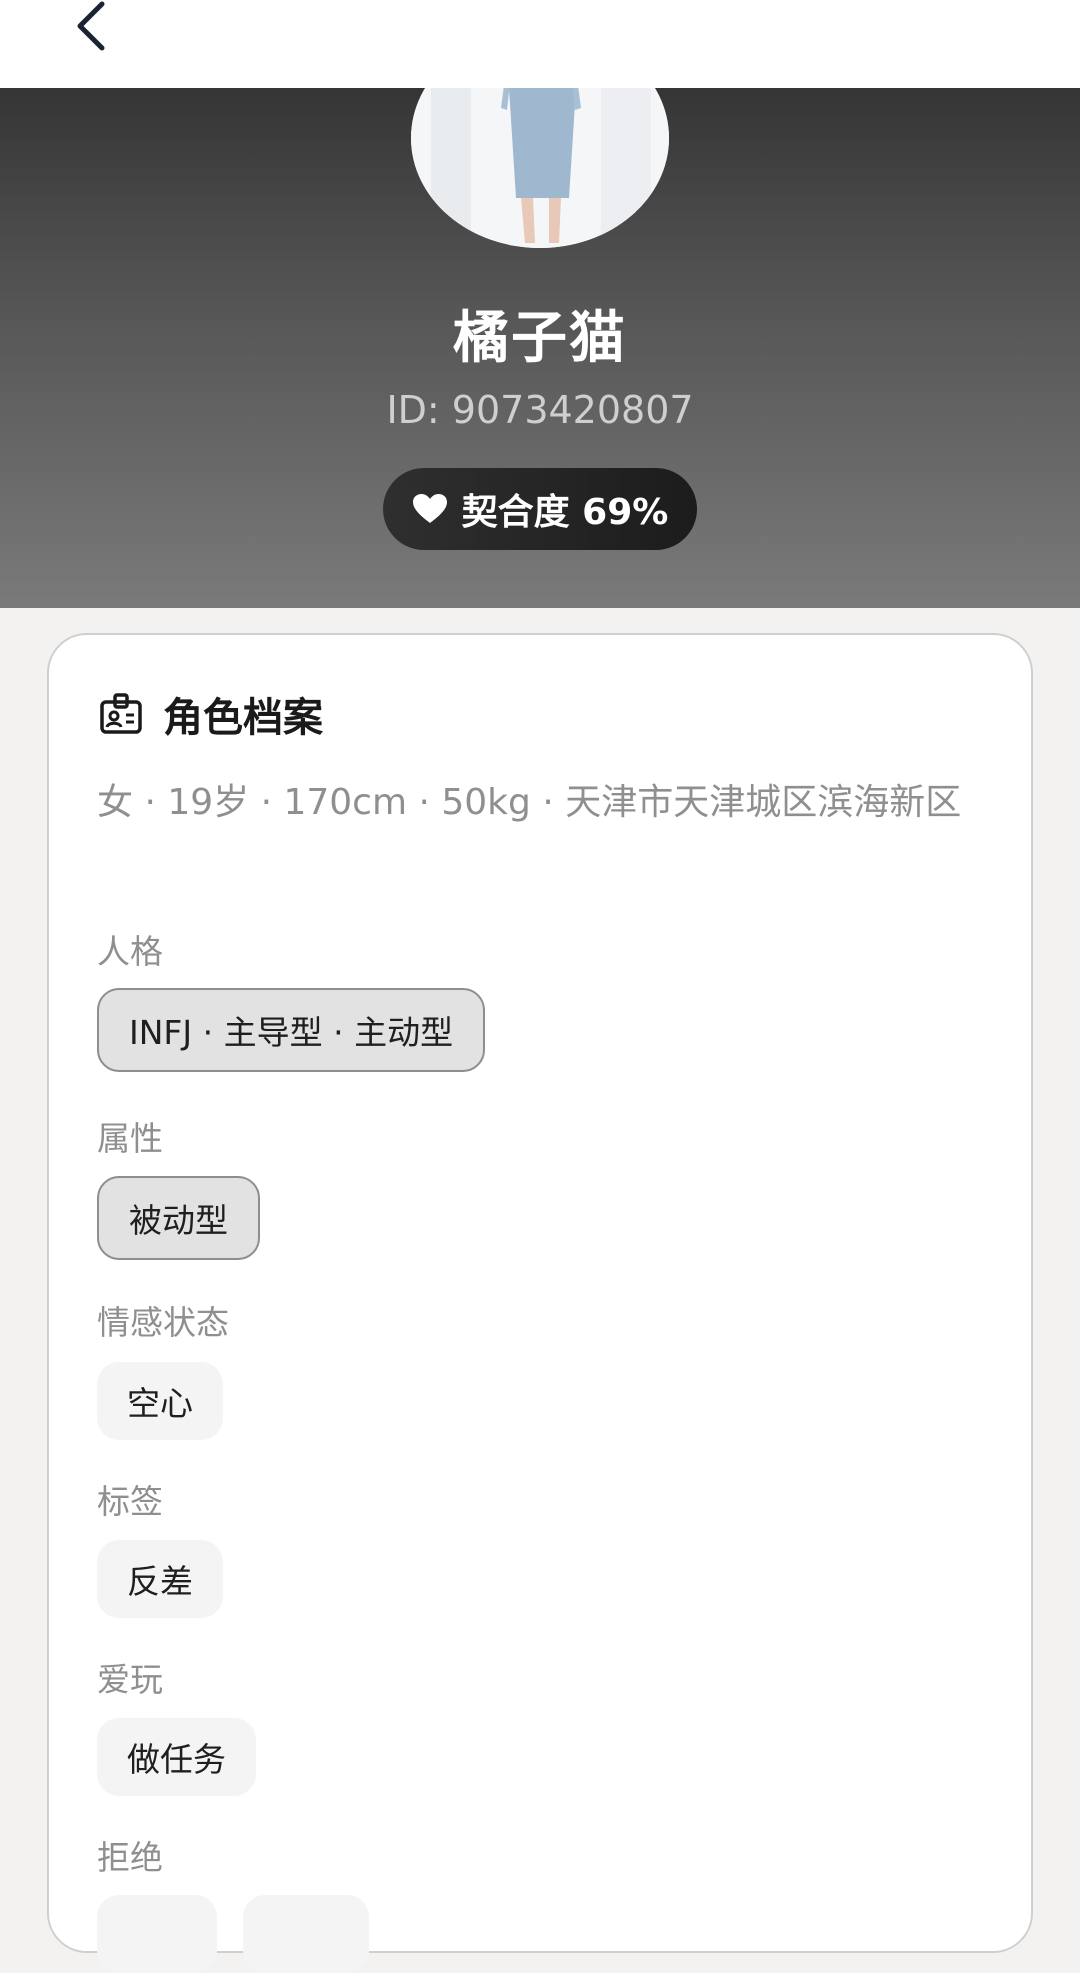  I want to click on card-header: 角色档案, so click(211, 714).